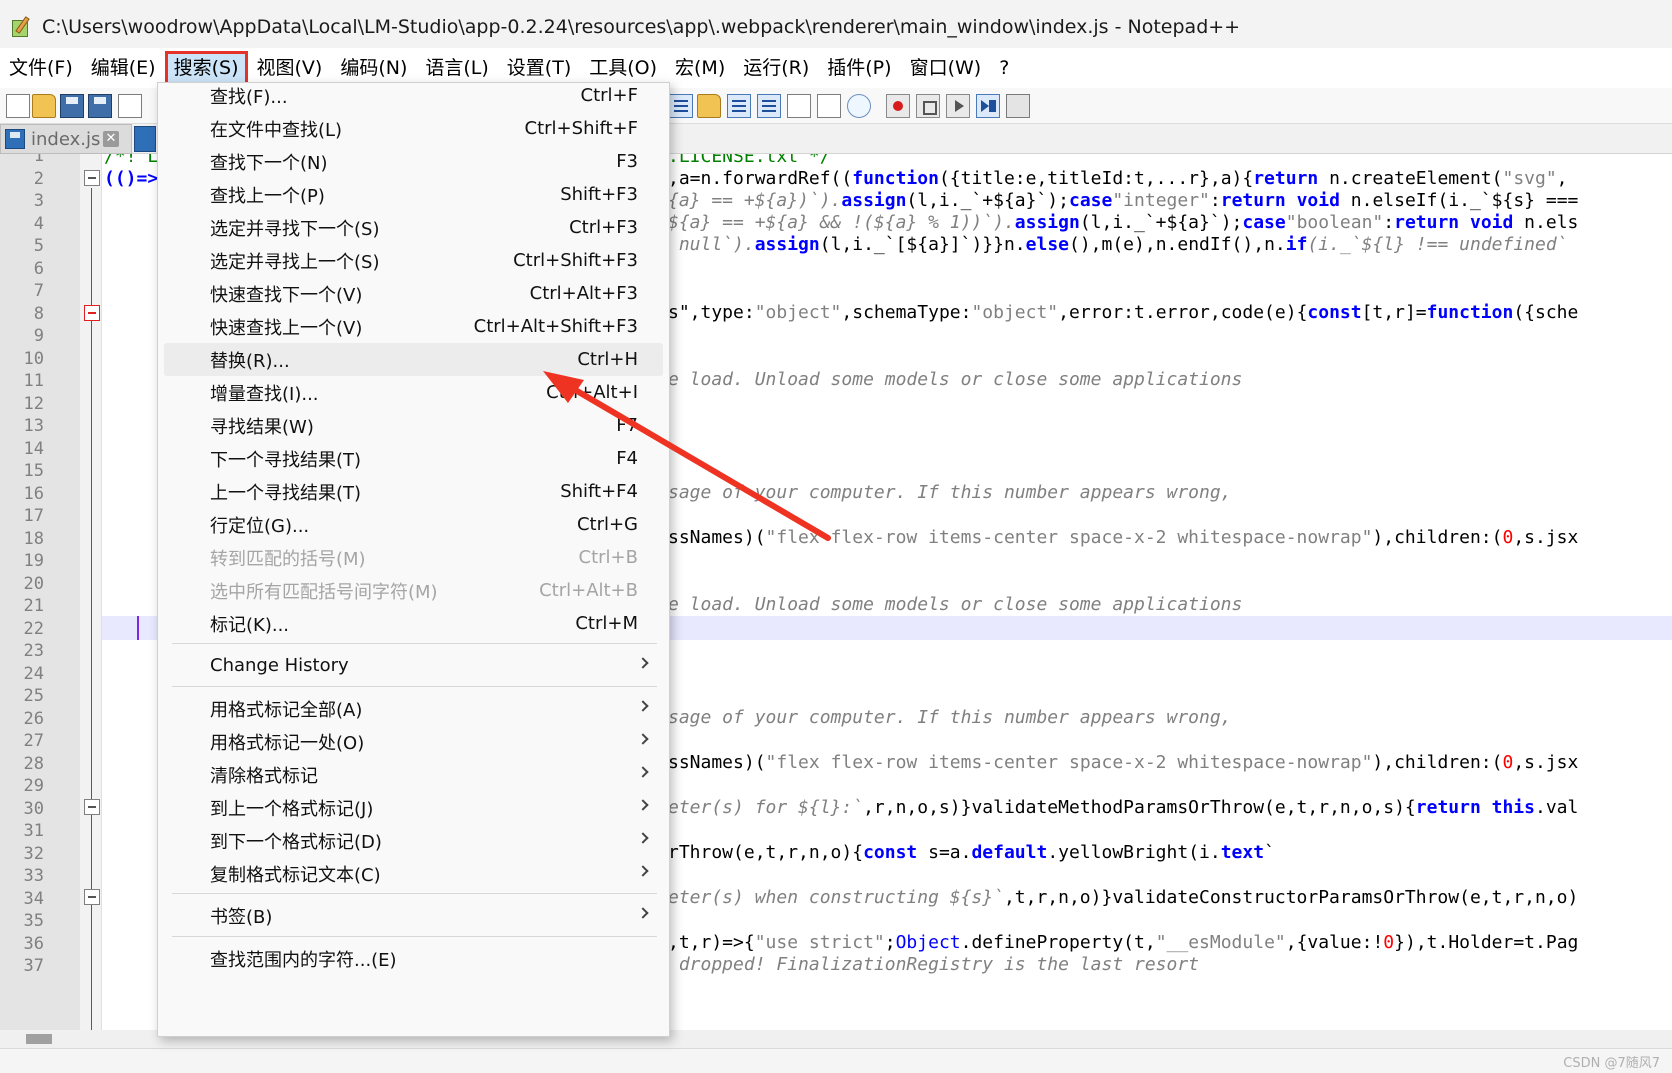  Describe the element at coordinates (33, 853) in the screenshot. I see `line-number: 32` at that location.